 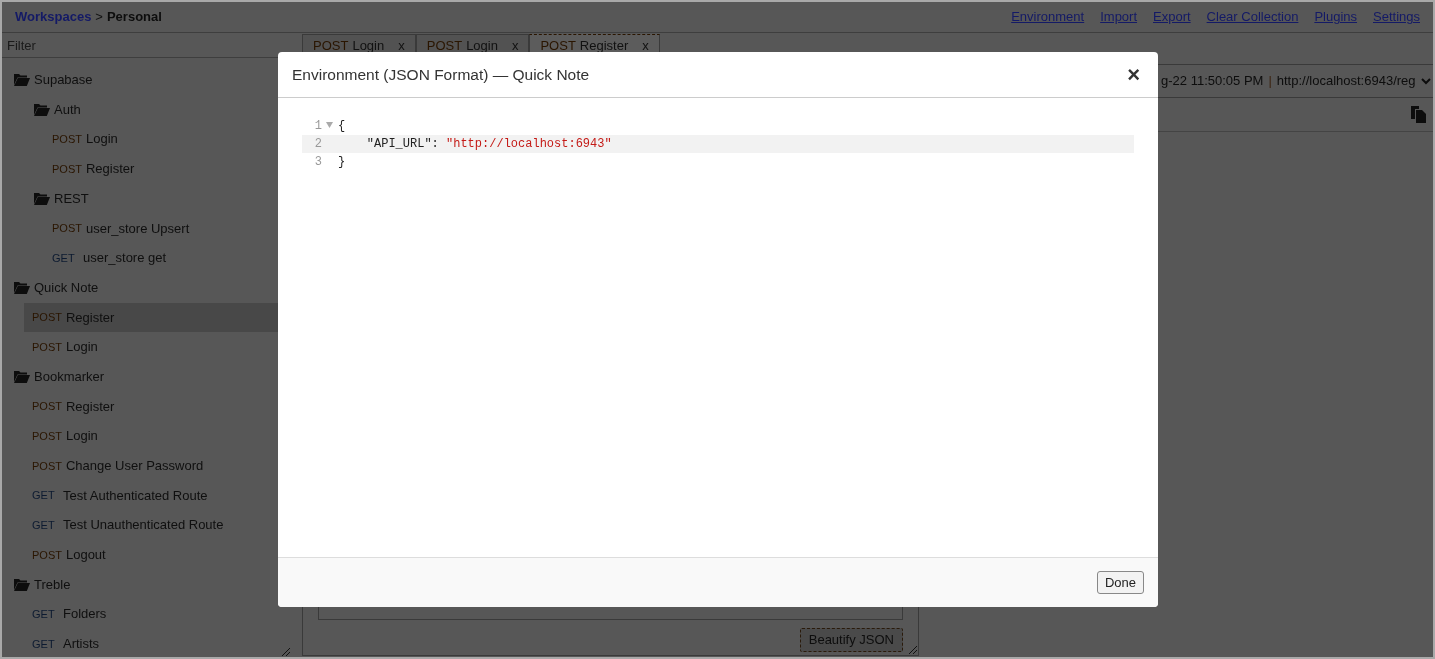 What do you see at coordinates (1396, 17) in the screenshot?
I see `menu-link: Settings` at bounding box center [1396, 17].